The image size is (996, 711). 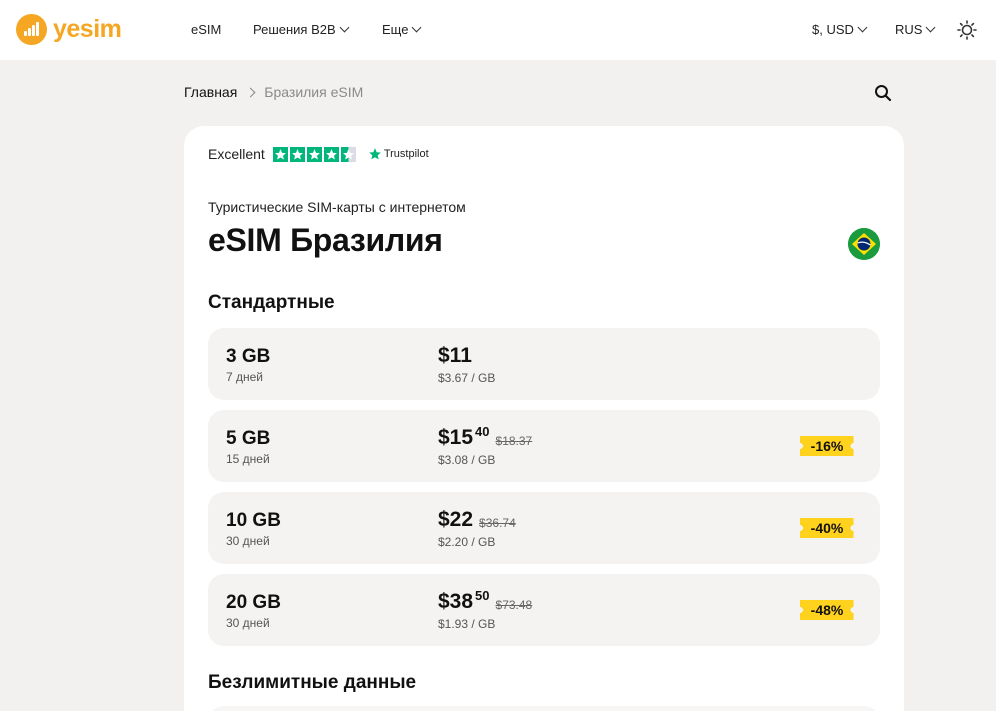 I want to click on breadcrumb: Главная Бразилия eSIM, so click(x=273, y=92).